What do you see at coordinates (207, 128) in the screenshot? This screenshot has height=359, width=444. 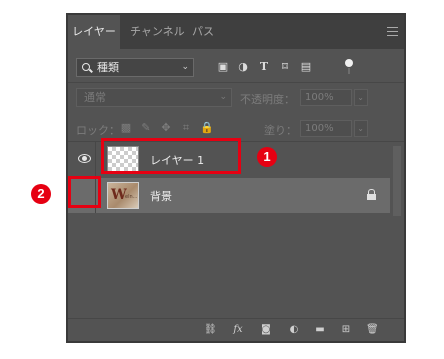 I see `lock-all-icon: 🔒` at bounding box center [207, 128].